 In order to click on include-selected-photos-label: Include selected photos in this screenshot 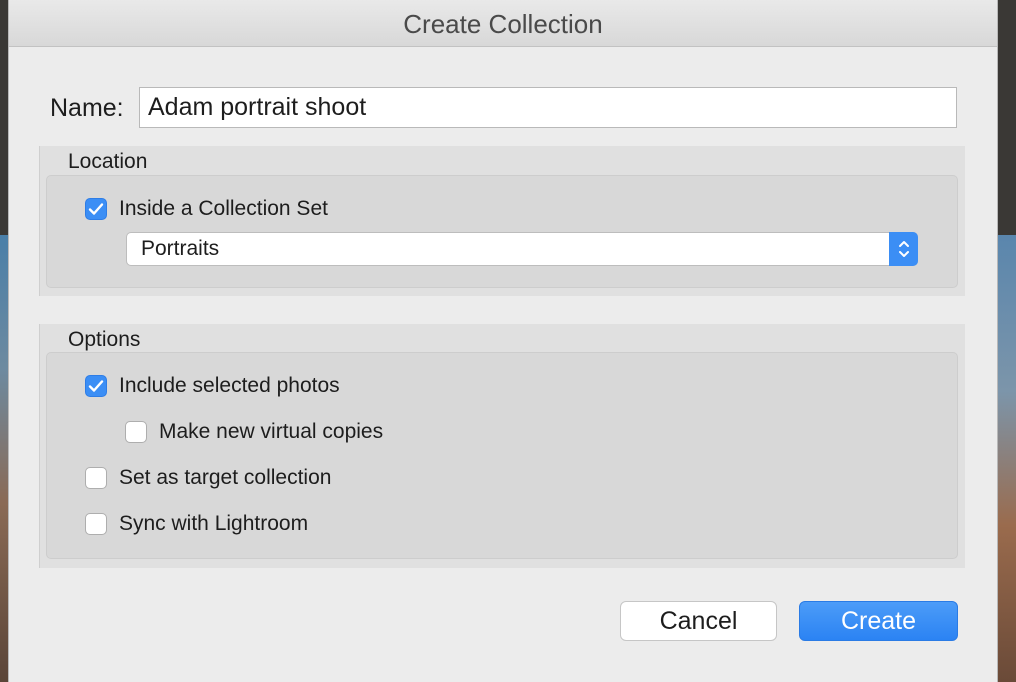, I will do `click(229, 385)`.